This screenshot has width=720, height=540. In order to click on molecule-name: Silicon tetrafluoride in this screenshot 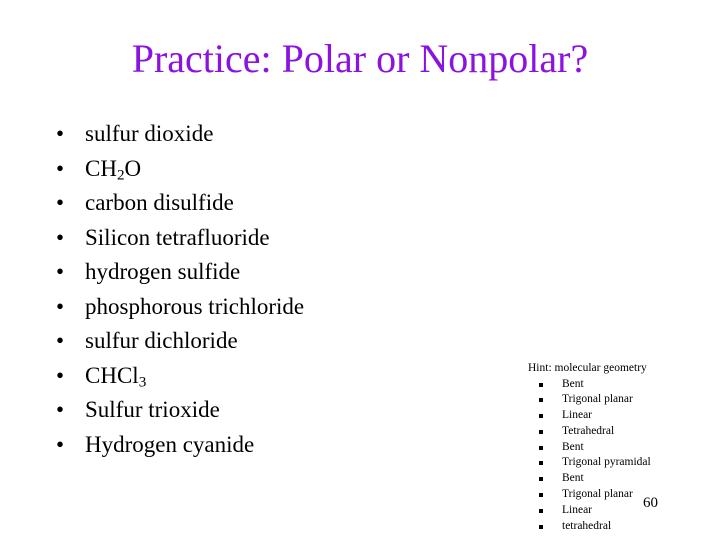, I will do `click(177, 237)`.